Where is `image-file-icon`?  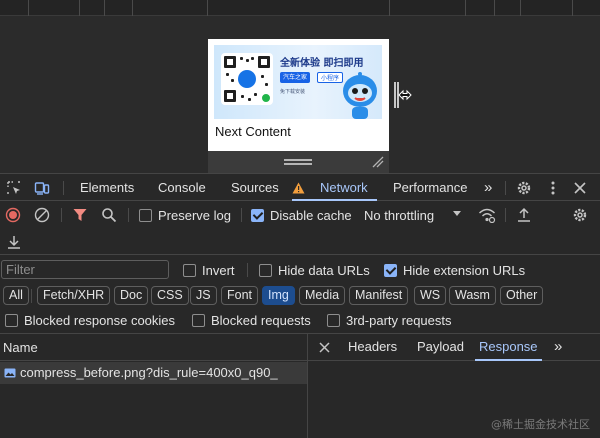 image-file-icon is located at coordinates (10, 373).